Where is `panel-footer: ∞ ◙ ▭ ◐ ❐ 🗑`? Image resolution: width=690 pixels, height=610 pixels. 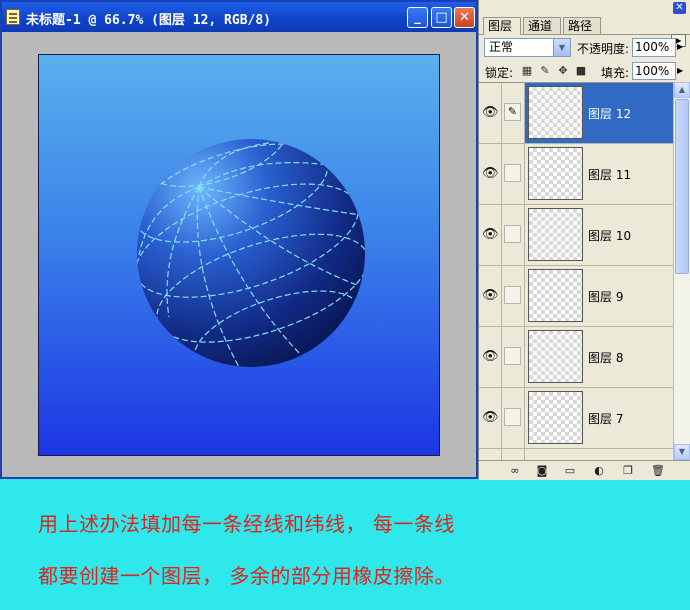 panel-footer: ∞ ◙ ▭ ◐ ❐ 🗑 is located at coordinates (584, 470).